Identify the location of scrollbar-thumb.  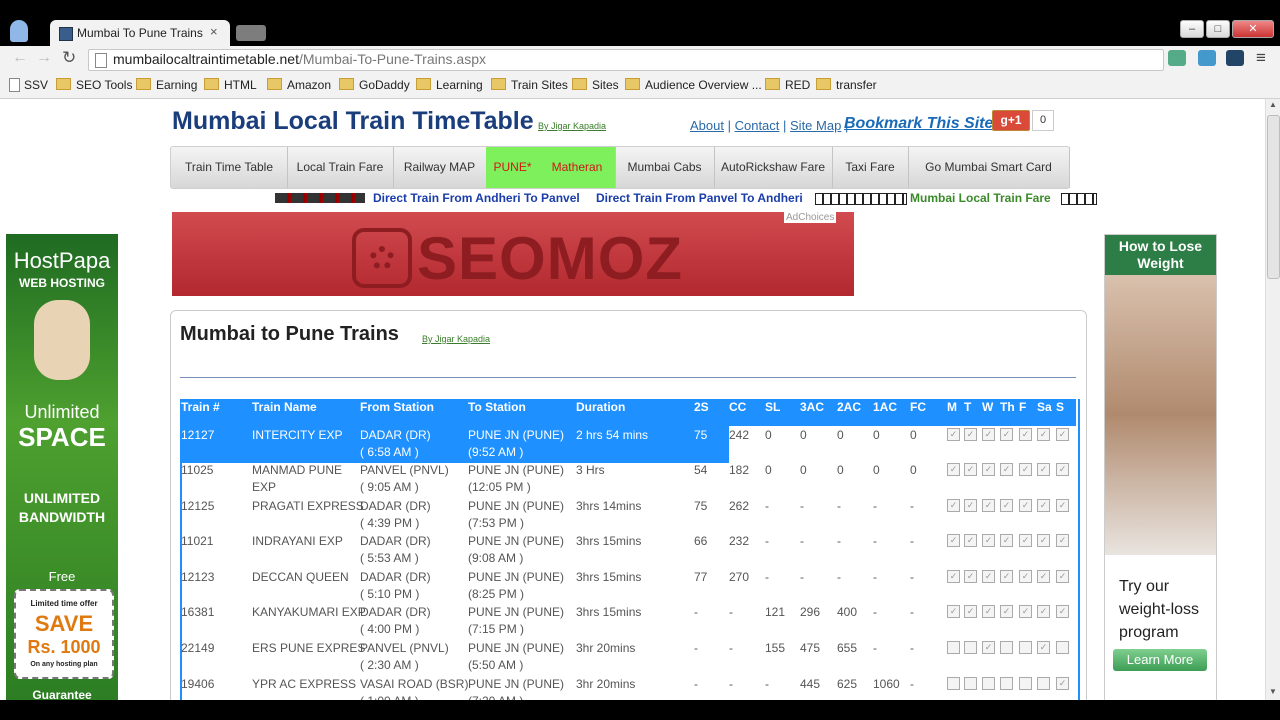
(1273, 197).